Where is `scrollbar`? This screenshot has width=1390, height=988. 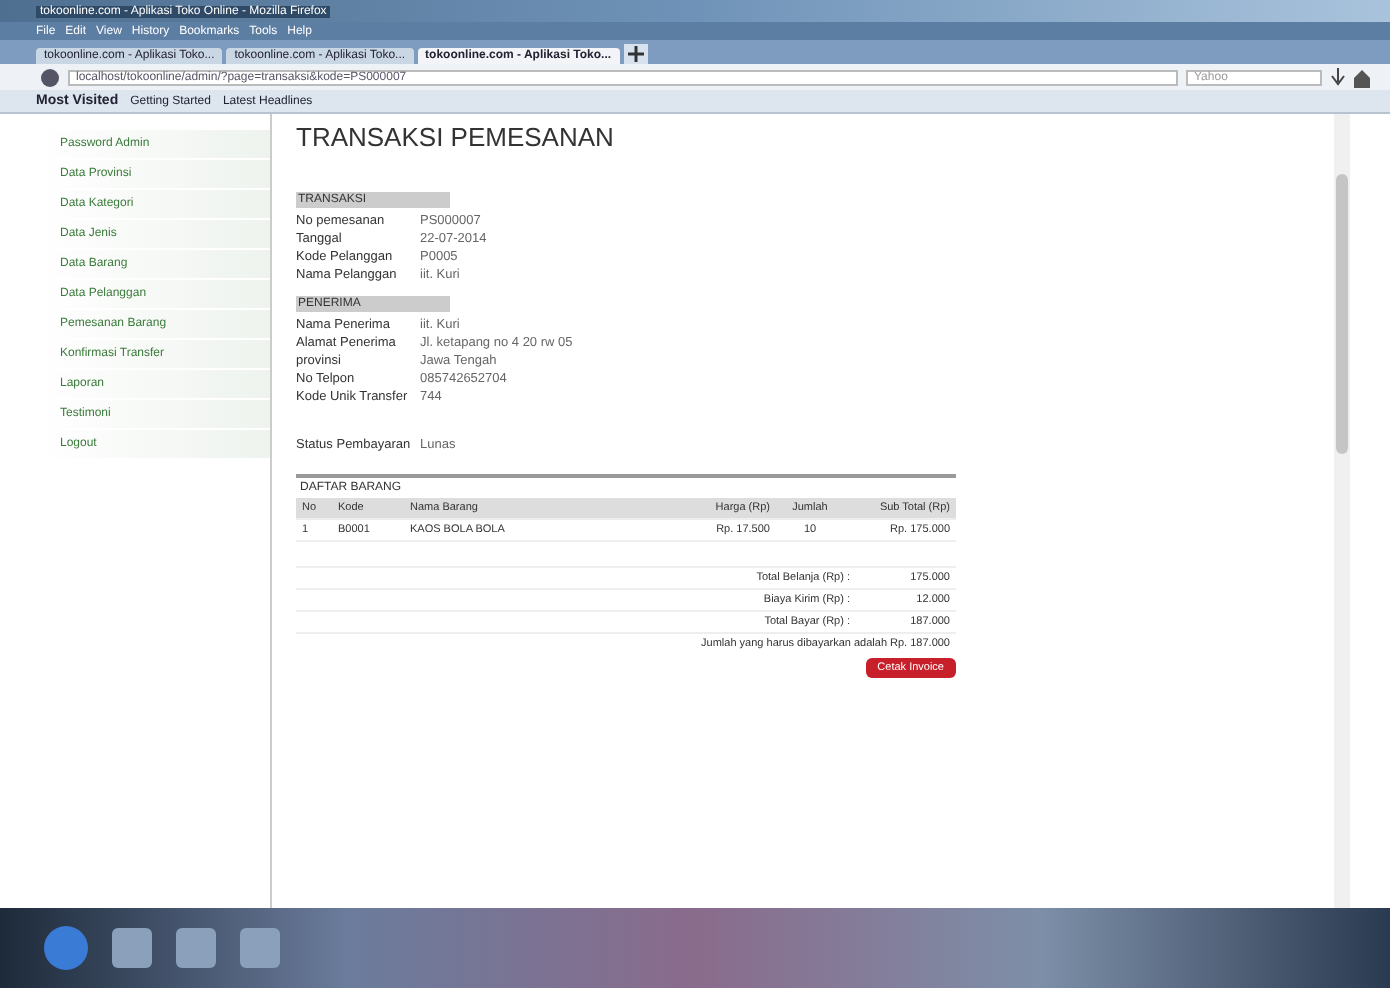
scrollbar is located at coordinates (1342, 511).